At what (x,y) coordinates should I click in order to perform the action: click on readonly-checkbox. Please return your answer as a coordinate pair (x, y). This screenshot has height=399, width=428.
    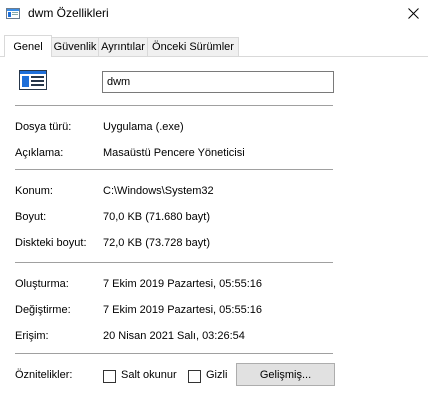
    Looking at the image, I should click on (109, 376).